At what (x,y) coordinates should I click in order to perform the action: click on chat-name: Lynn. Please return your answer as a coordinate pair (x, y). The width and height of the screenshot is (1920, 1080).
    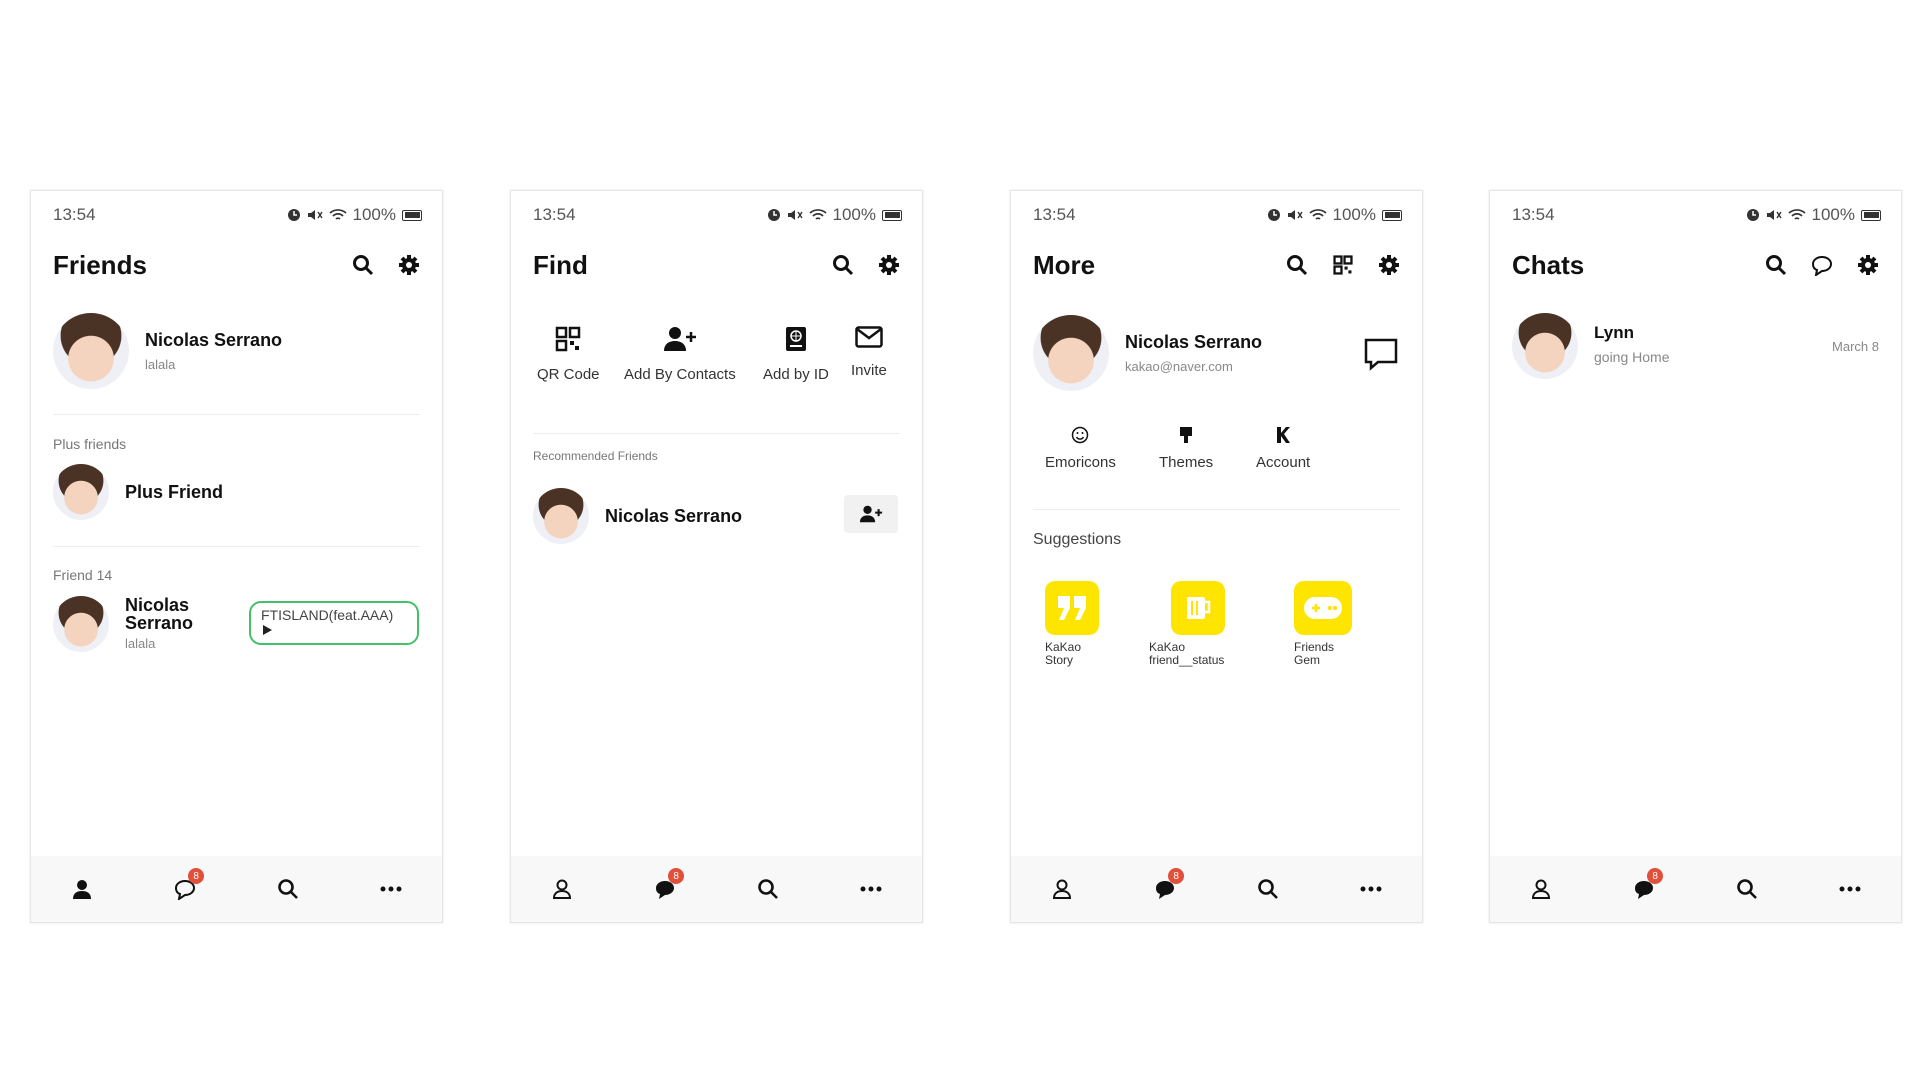
    Looking at the image, I should click on (1614, 332).